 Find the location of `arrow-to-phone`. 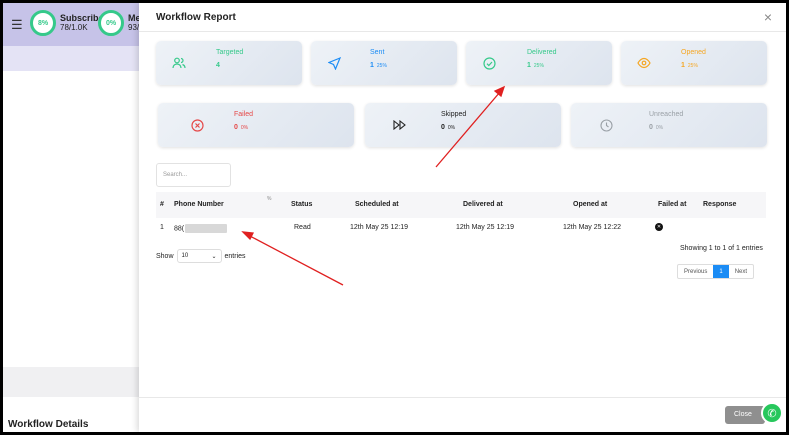

arrow-to-phone is located at coordinates (292, 258).